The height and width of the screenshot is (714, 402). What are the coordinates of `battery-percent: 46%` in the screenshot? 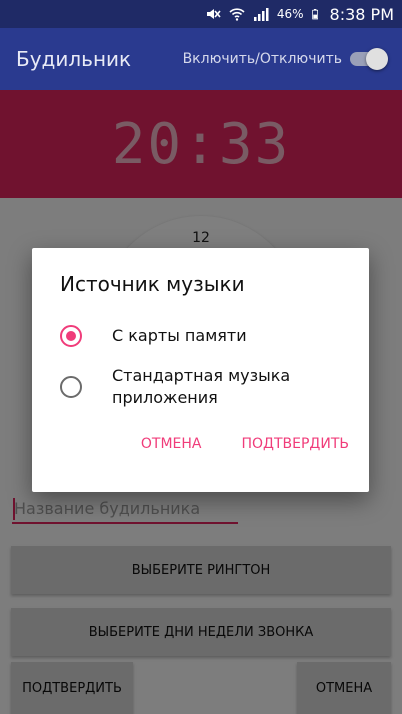 It's located at (290, 14).